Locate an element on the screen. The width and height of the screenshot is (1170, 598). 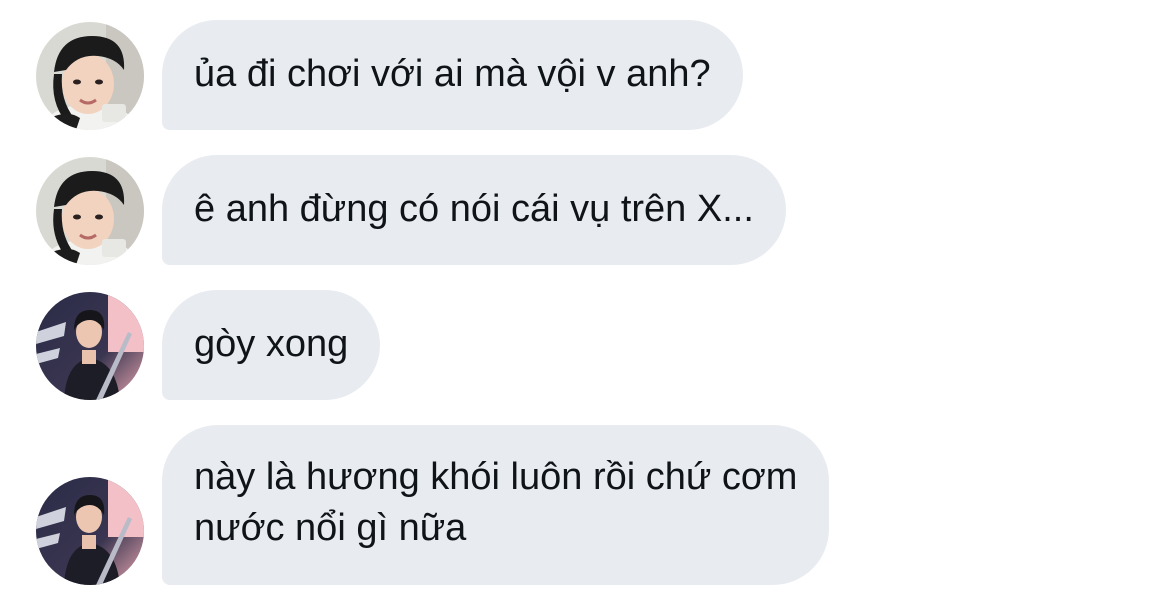
message-text: gòy xong is located at coordinates (271, 344).